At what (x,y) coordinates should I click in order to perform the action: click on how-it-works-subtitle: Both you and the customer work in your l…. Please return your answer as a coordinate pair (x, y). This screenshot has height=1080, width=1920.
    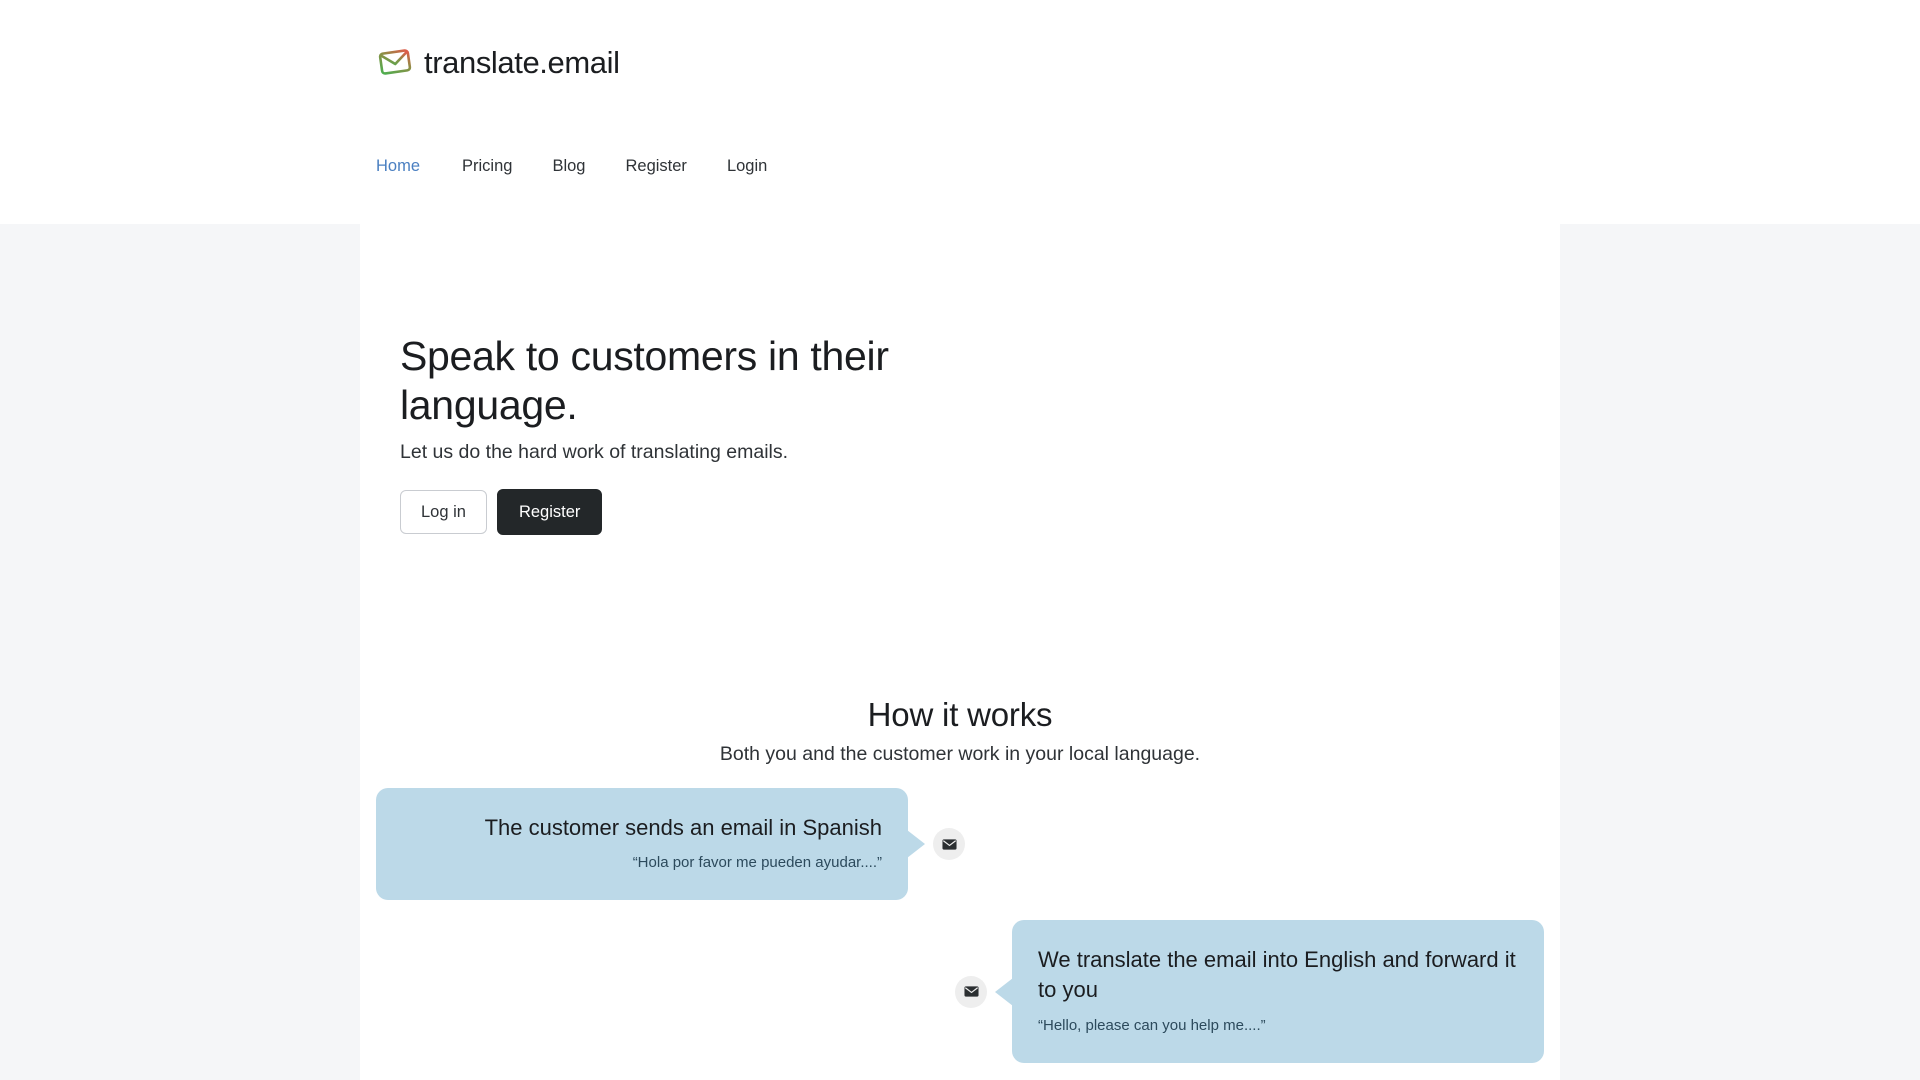
    Looking at the image, I should click on (960, 753).